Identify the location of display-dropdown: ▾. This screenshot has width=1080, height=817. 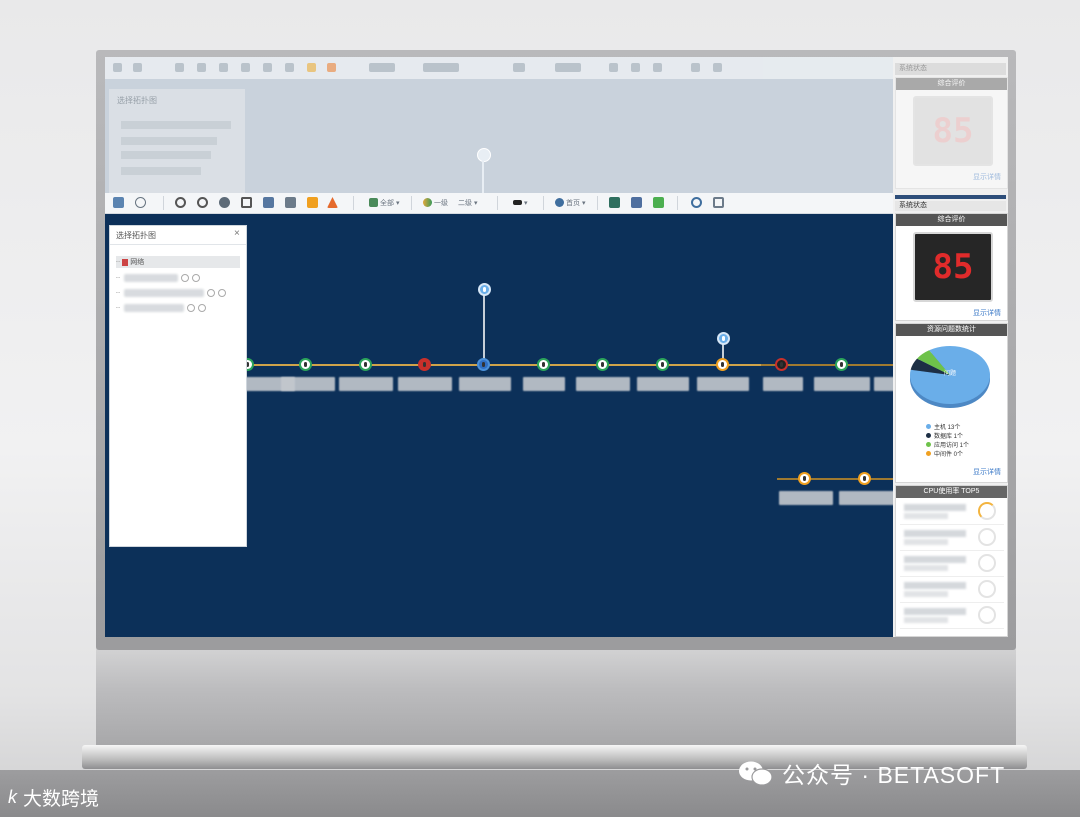
(520, 202).